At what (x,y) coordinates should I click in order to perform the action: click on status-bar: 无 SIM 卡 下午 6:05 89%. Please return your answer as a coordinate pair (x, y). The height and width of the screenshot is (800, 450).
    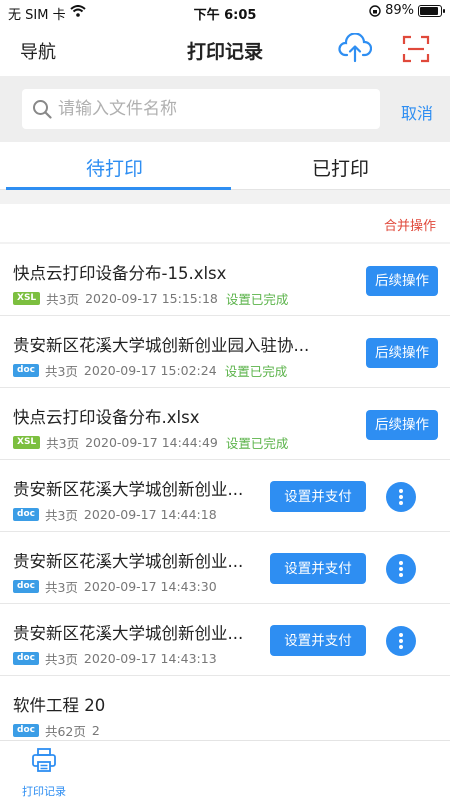
    Looking at the image, I should click on (225, 12).